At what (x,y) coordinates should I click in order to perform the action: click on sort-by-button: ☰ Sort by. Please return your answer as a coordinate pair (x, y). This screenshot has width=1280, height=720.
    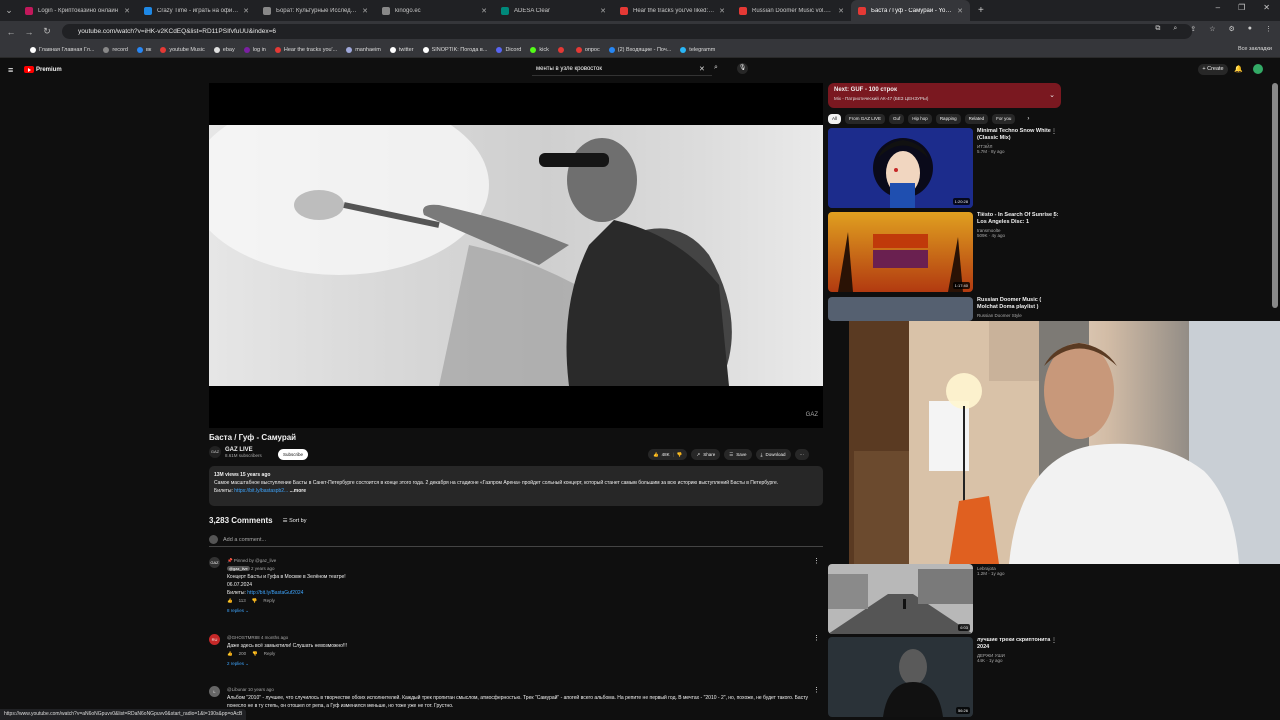
    Looking at the image, I should click on (295, 521).